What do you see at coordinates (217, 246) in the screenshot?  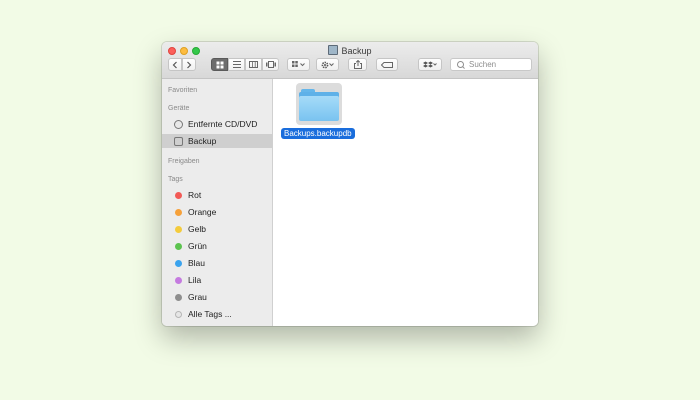 I see `sidebar-tag-gruen: Grün` at bounding box center [217, 246].